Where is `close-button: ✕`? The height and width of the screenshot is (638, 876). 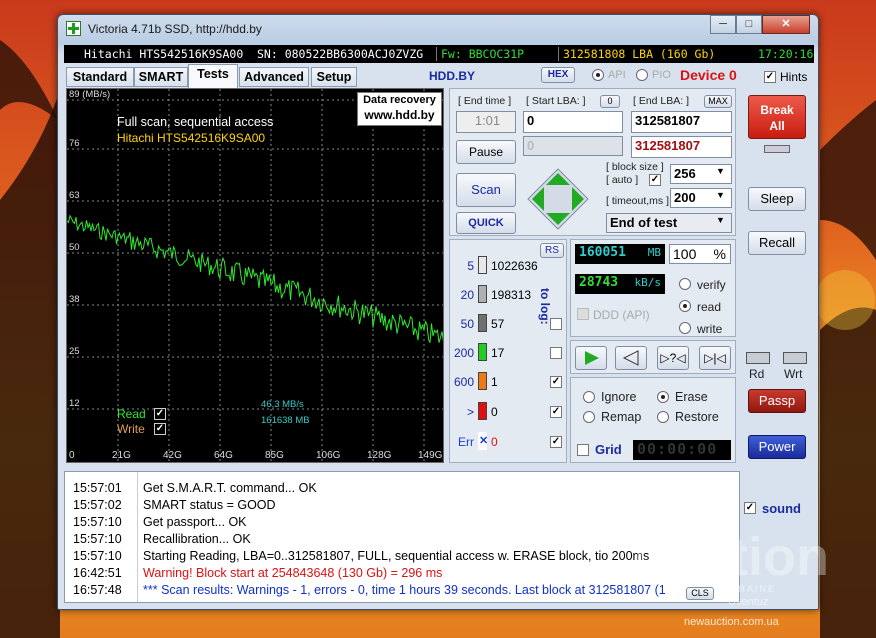 close-button: ✕ is located at coordinates (786, 24).